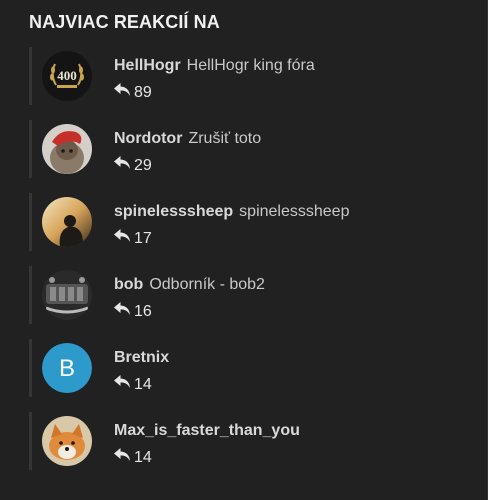  I want to click on avatar-letter: B, so click(67, 368).